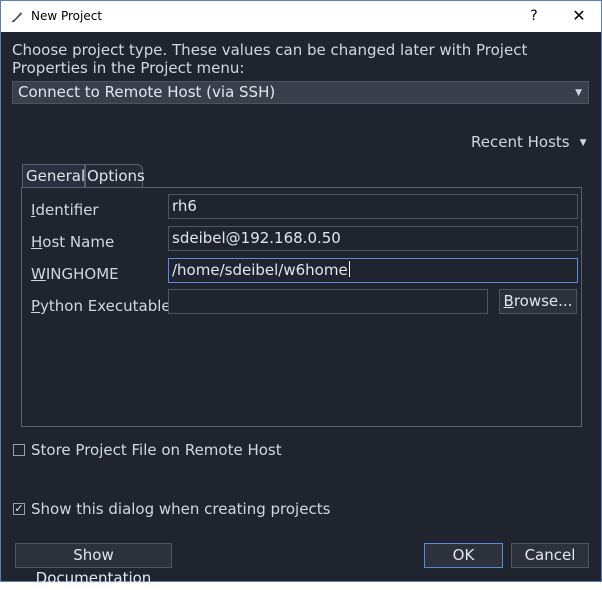  I want to click on winghome-input: /home/sdeibel/w6home, so click(373, 270).